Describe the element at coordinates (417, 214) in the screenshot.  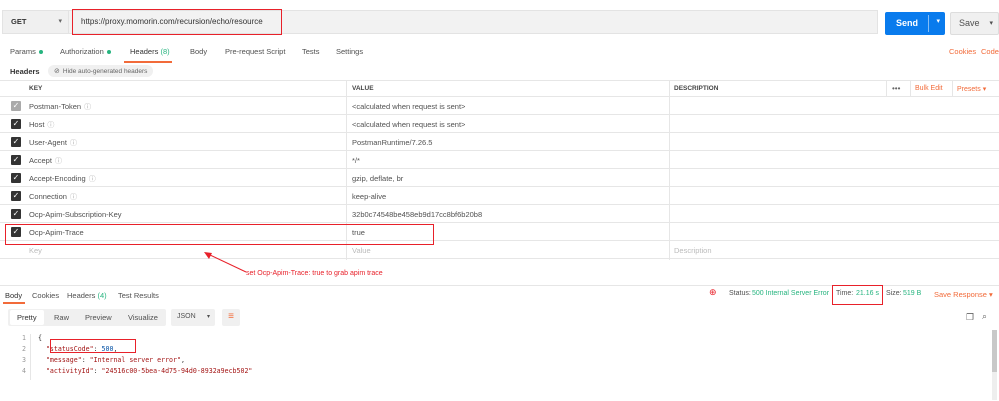
I see `row-value: 32b0c74548be458eb9d17cc8bf6b20b8` at that location.